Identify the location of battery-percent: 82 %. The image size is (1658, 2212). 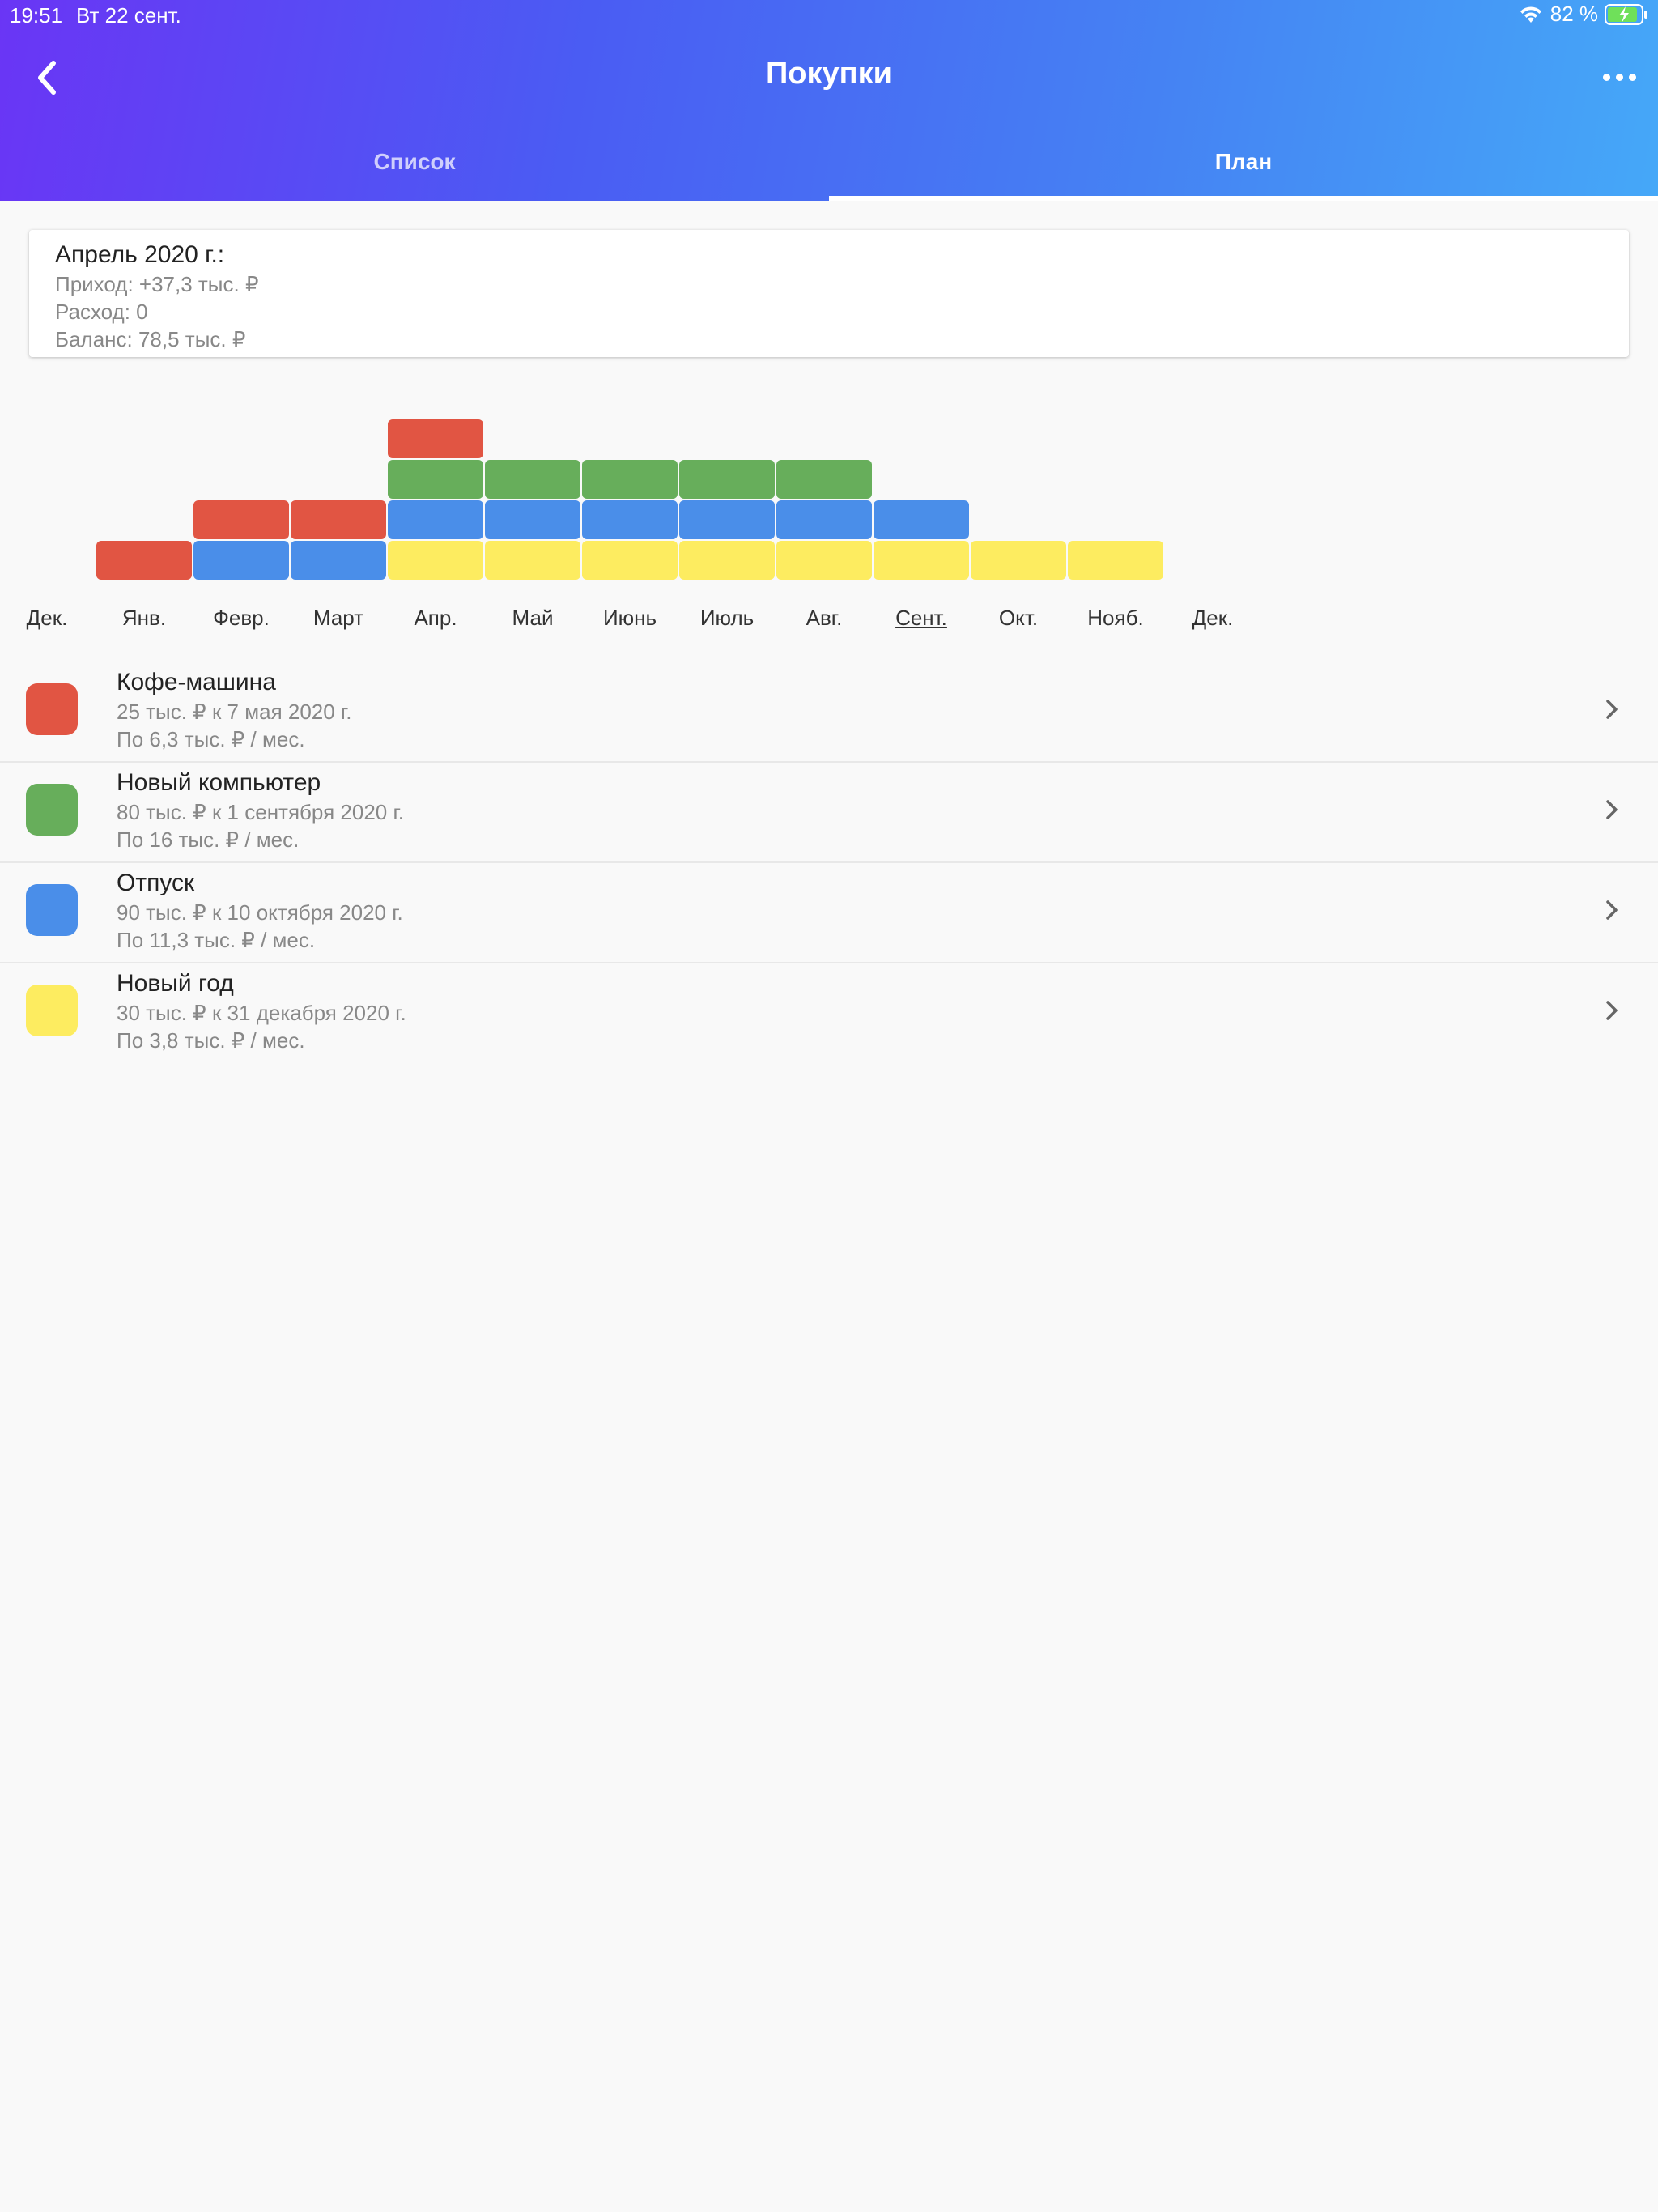
(1574, 14).